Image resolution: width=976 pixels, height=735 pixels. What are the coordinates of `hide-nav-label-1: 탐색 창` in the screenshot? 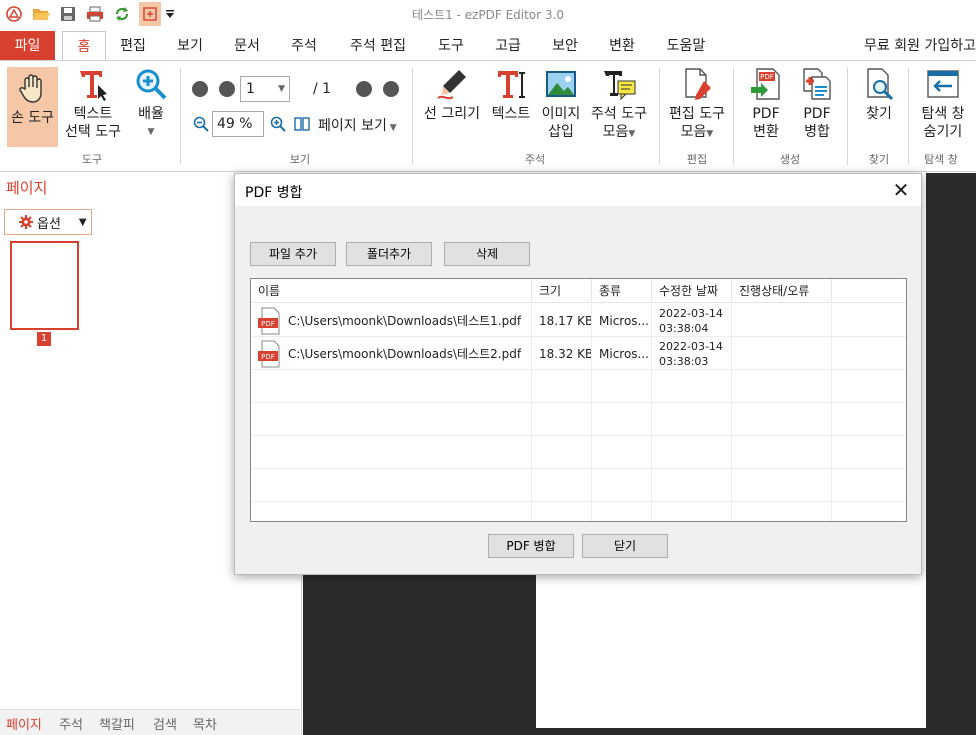 It's located at (943, 114).